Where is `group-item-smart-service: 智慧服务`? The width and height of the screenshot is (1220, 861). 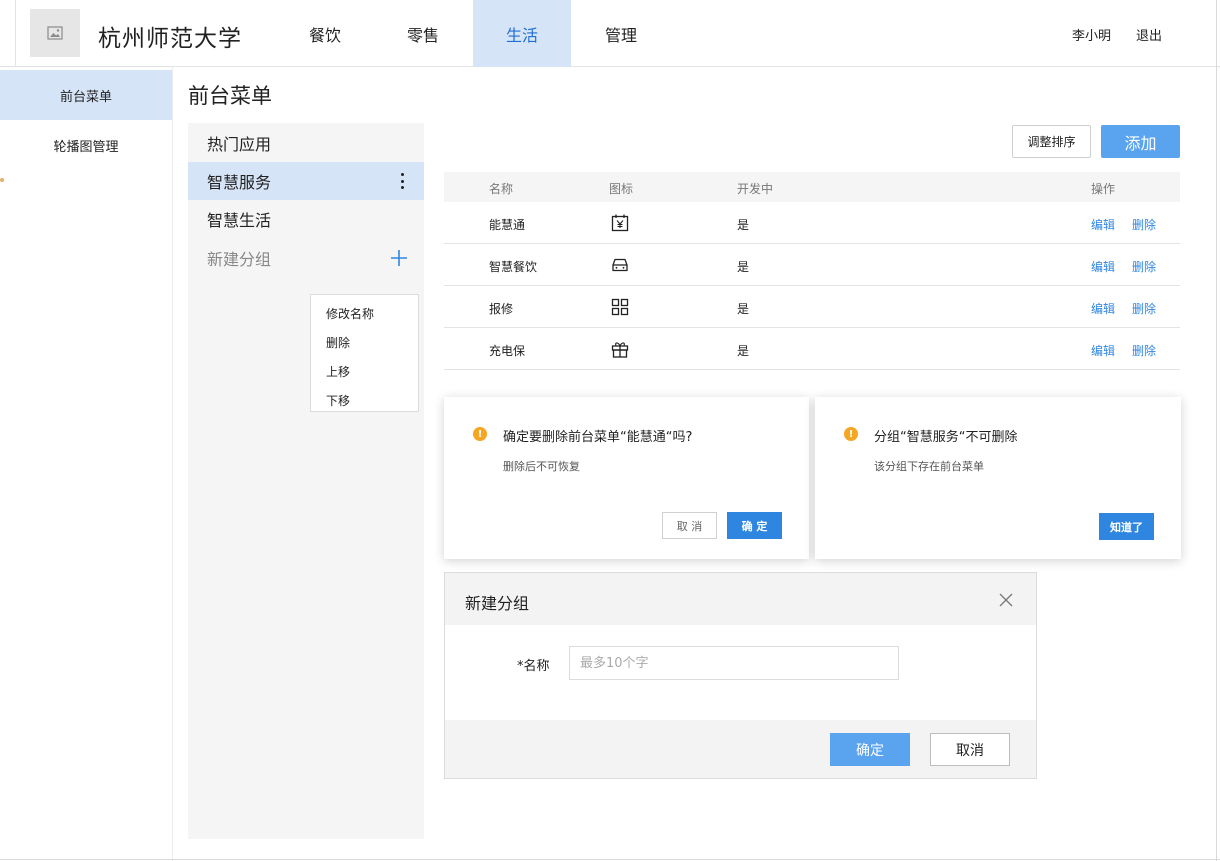
group-item-smart-service: 智慧服务 is located at coordinates (306, 181).